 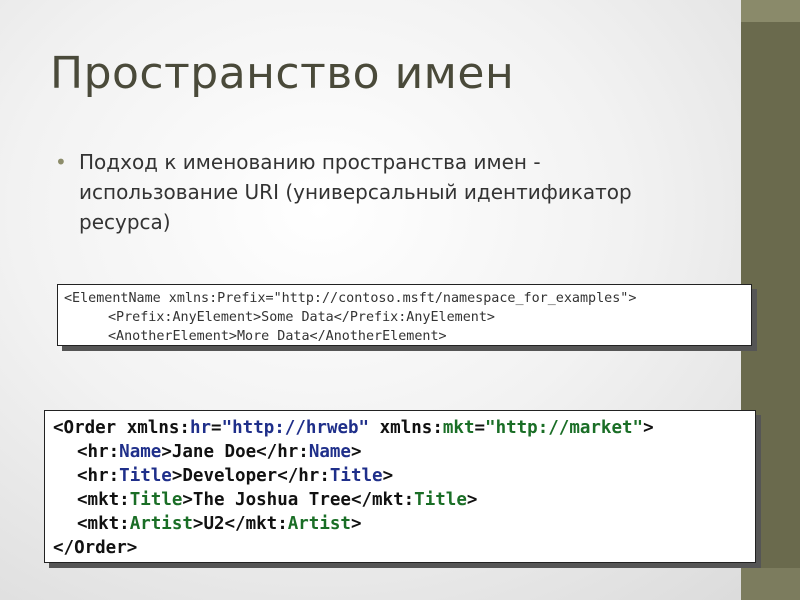 What do you see at coordinates (250, 476) in the screenshot?
I see `code-token: >Developer</hr:` at bounding box center [250, 476].